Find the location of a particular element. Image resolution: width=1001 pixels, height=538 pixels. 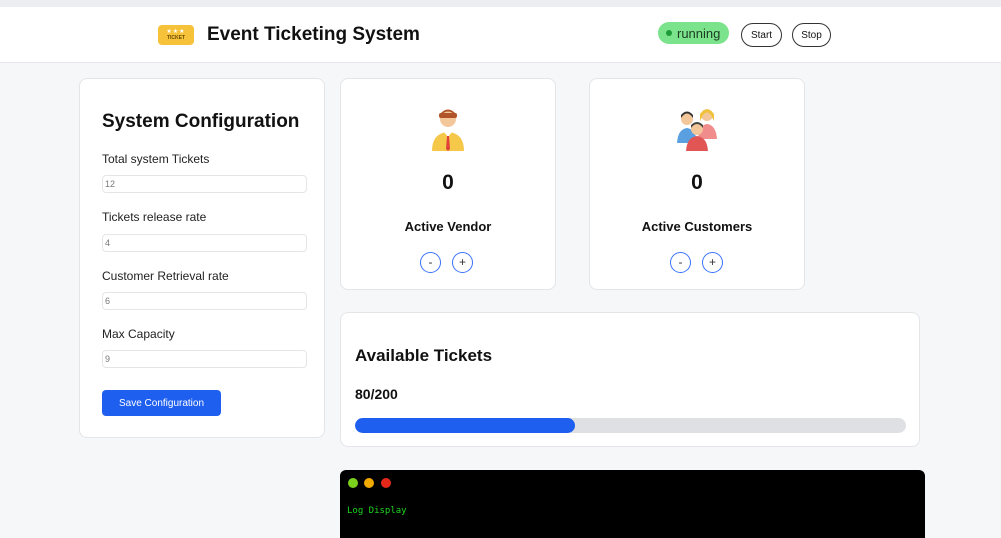

active-vendor-count: 0 is located at coordinates (448, 182).